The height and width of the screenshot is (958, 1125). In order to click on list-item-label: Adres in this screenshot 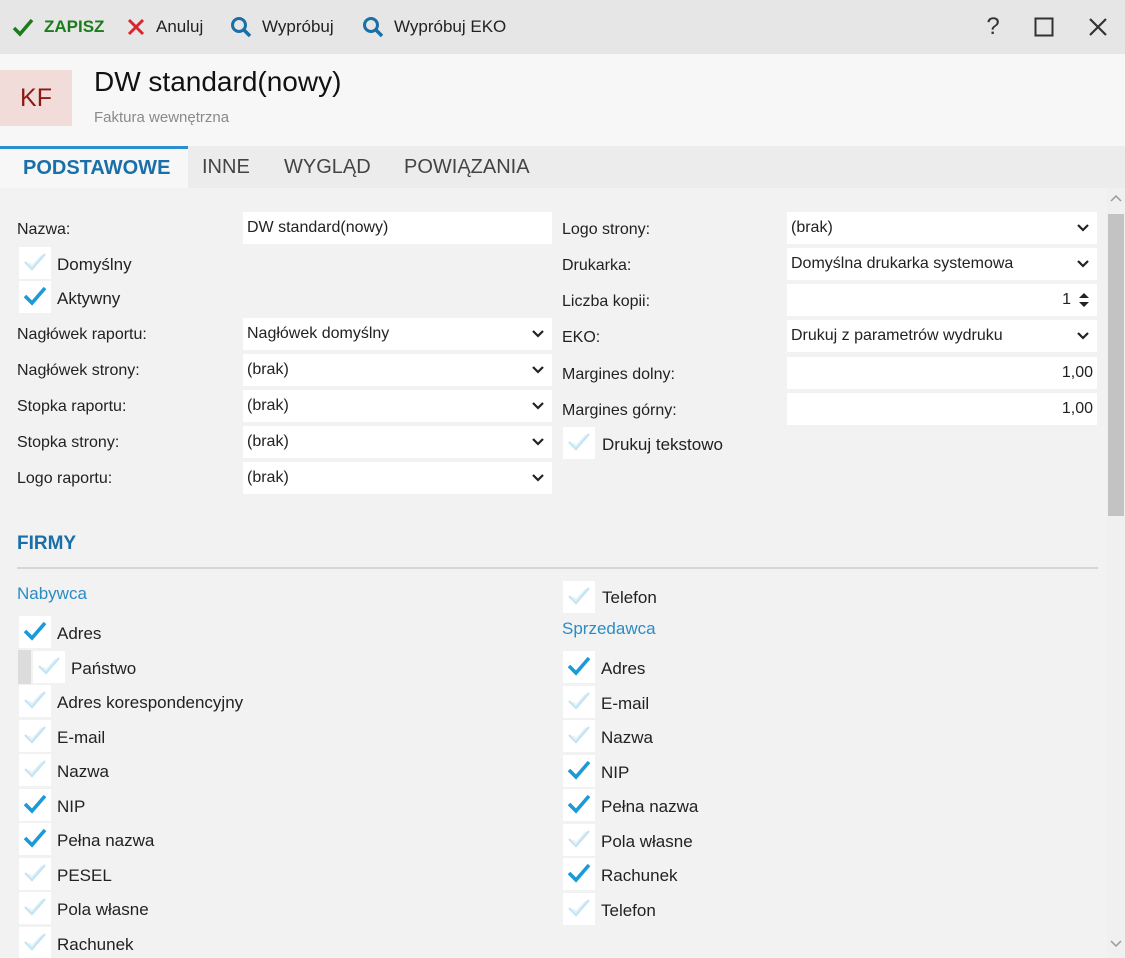, I will do `click(79, 633)`.